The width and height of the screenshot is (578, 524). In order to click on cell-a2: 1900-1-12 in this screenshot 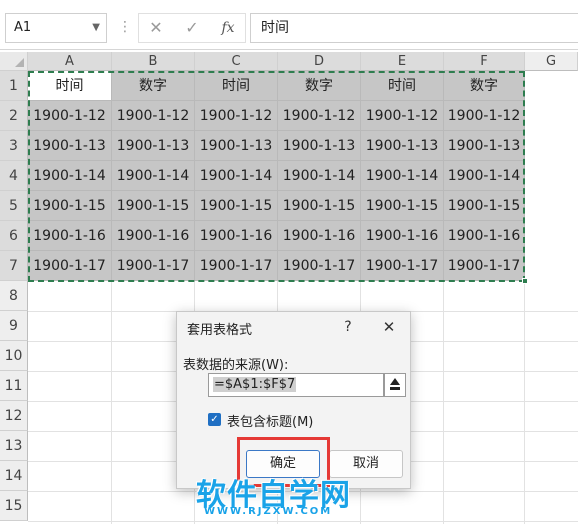, I will do `click(70, 116)`.